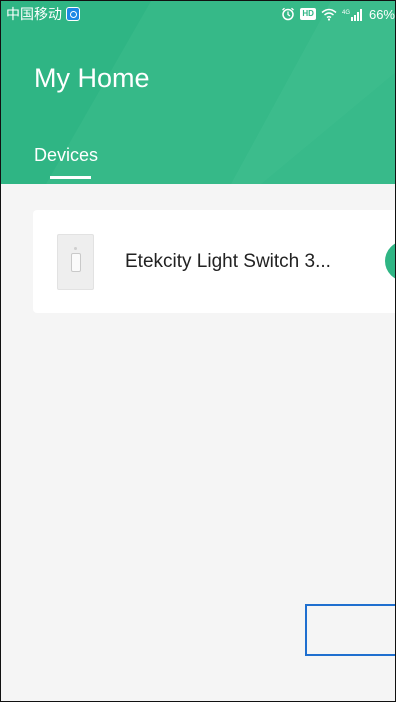  Describe the element at coordinates (198, 14) in the screenshot. I see `status-bar: 中国移动 HD 4G 66%` at that location.